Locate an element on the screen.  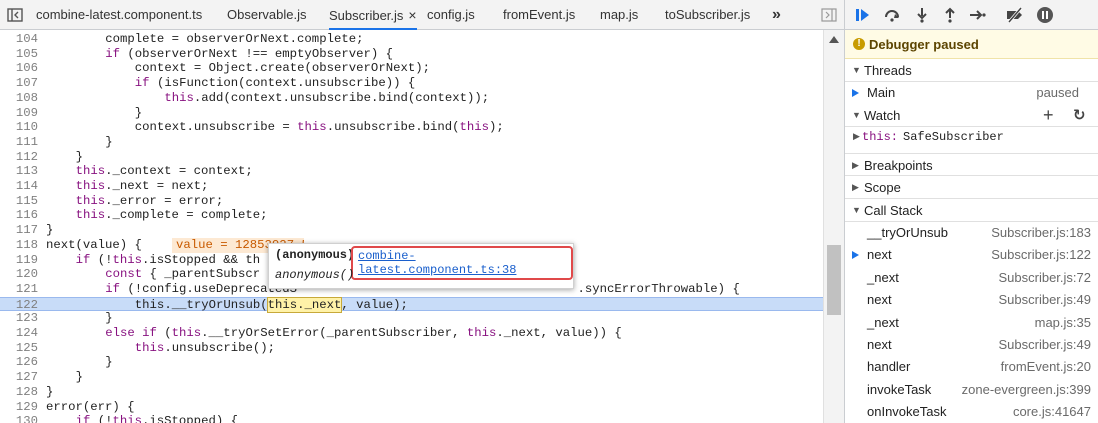
step-into-icon is located at coordinates (922, 15).